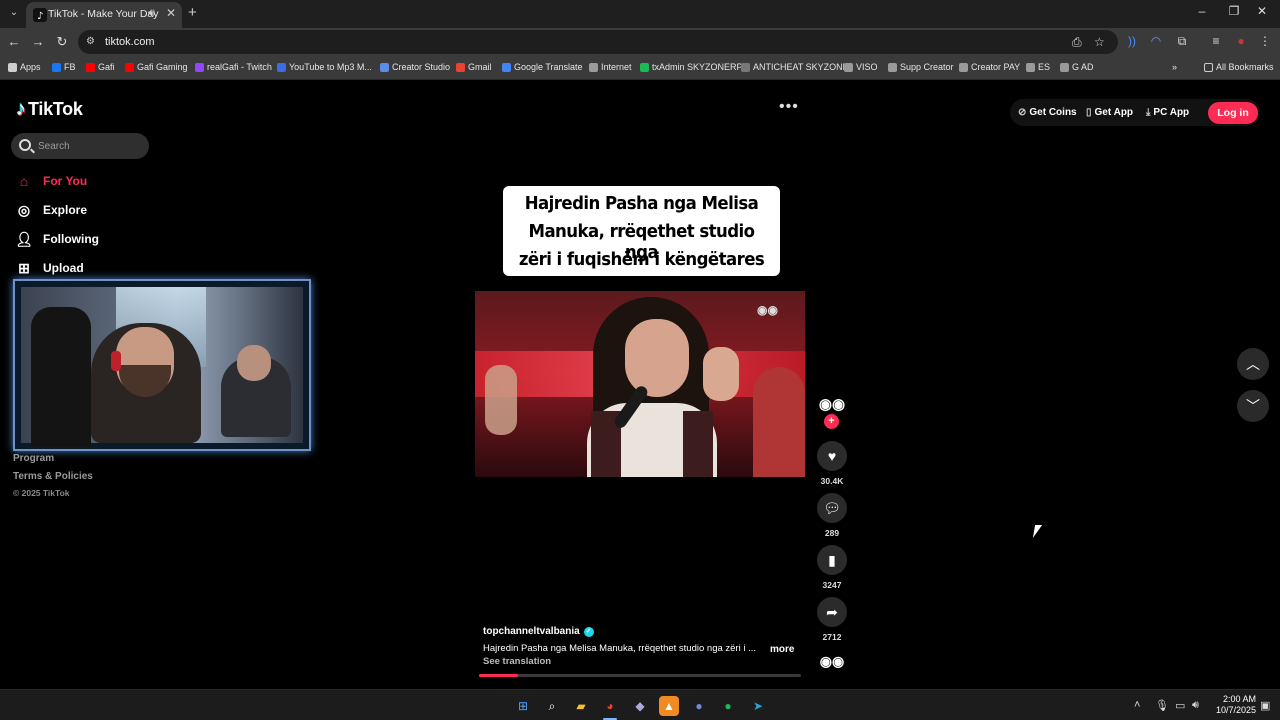 Image resolution: width=1280 pixels, height=720 pixels. I want to click on all-bookmarks-button: All Bookmarks, so click(1239, 67).